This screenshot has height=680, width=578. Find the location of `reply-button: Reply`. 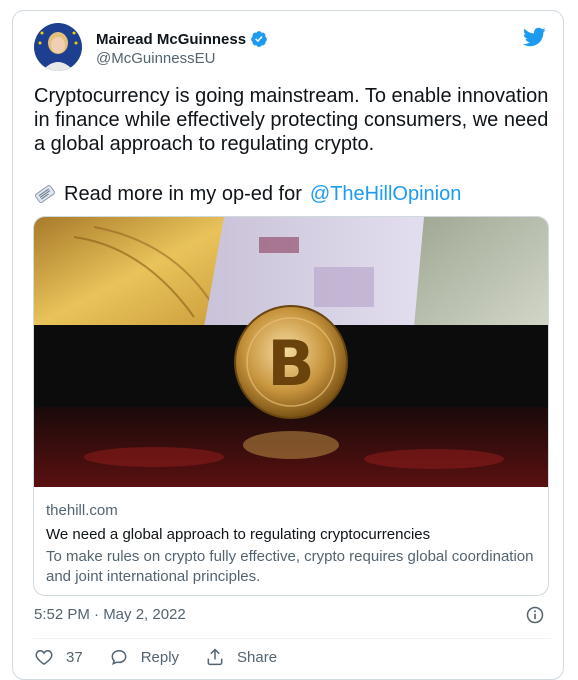

reply-button: Reply is located at coordinates (144, 657).